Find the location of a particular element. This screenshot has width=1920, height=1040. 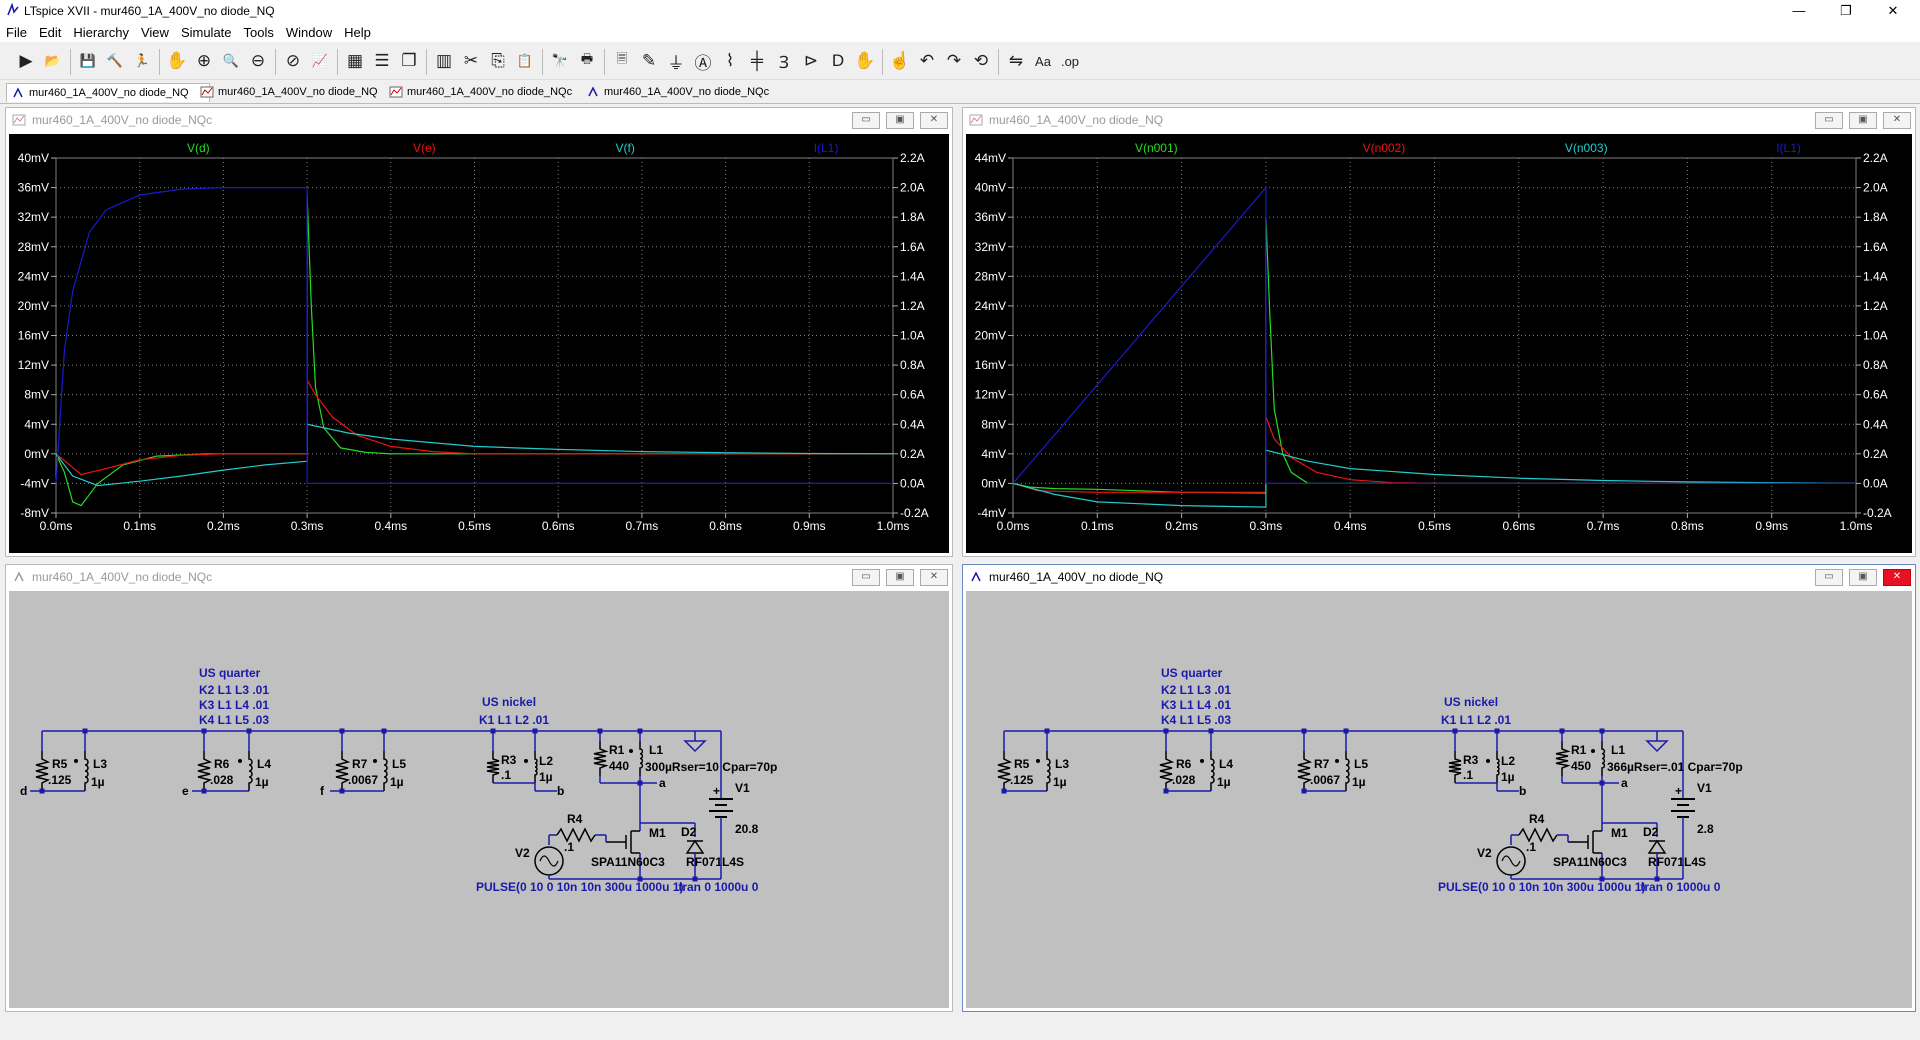

rotate-icon: ⟲ is located at coordinates (981, 61).